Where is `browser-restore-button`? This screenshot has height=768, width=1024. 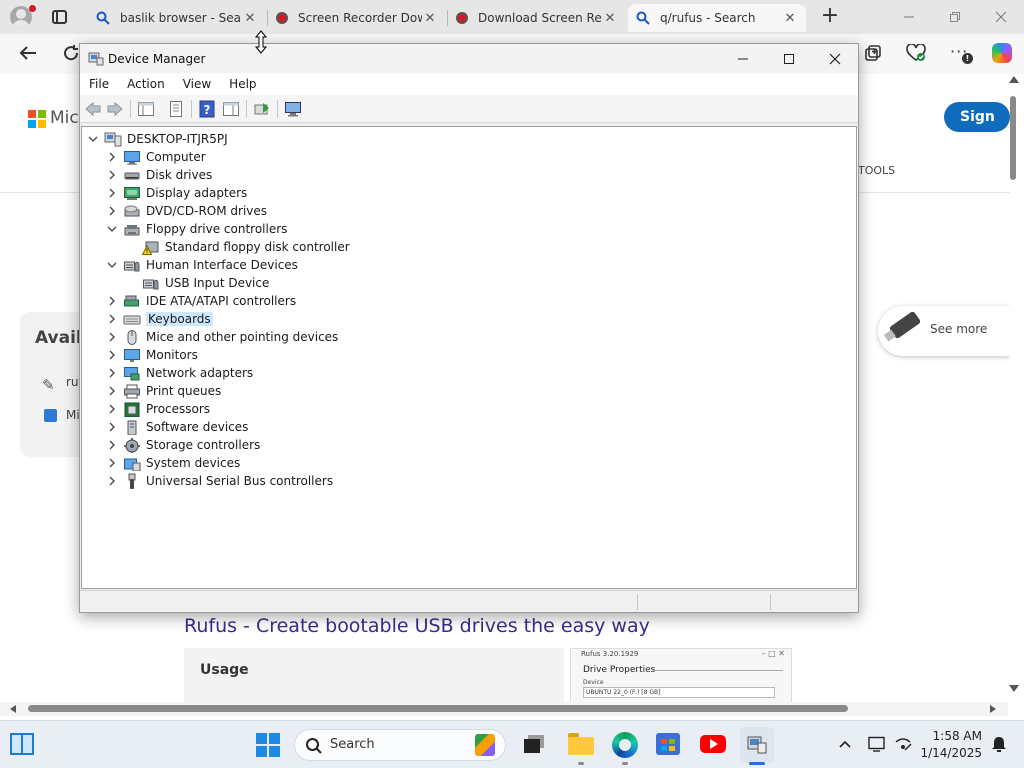
browser-restore-button is located at coordinates (955, 17).